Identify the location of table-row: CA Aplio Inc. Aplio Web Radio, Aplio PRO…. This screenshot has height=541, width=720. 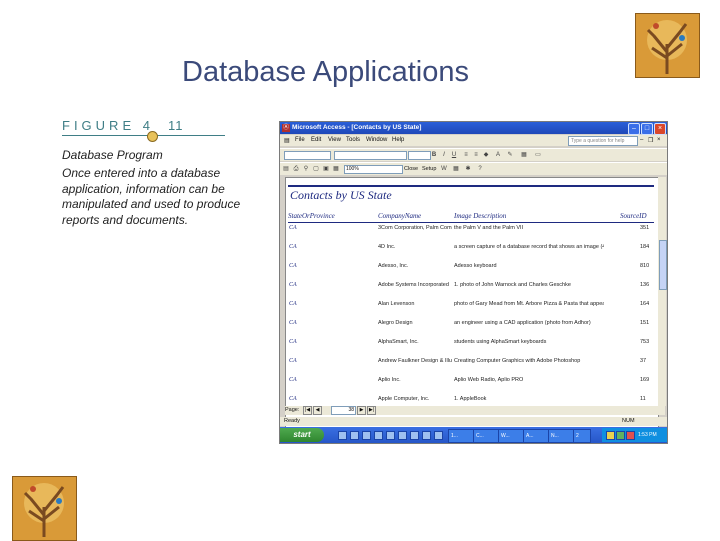
(472, 386).